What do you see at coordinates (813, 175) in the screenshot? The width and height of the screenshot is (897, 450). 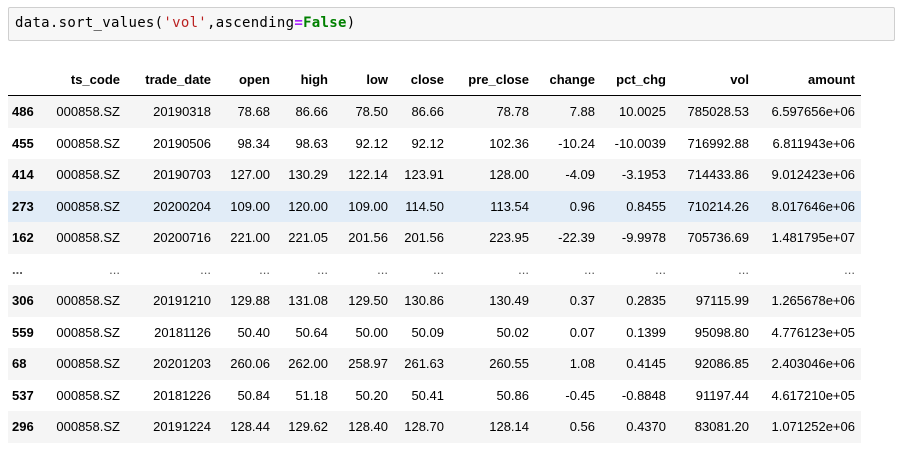 I see `table-cell: 9.012423e+06` at bounding box center [813, 175].